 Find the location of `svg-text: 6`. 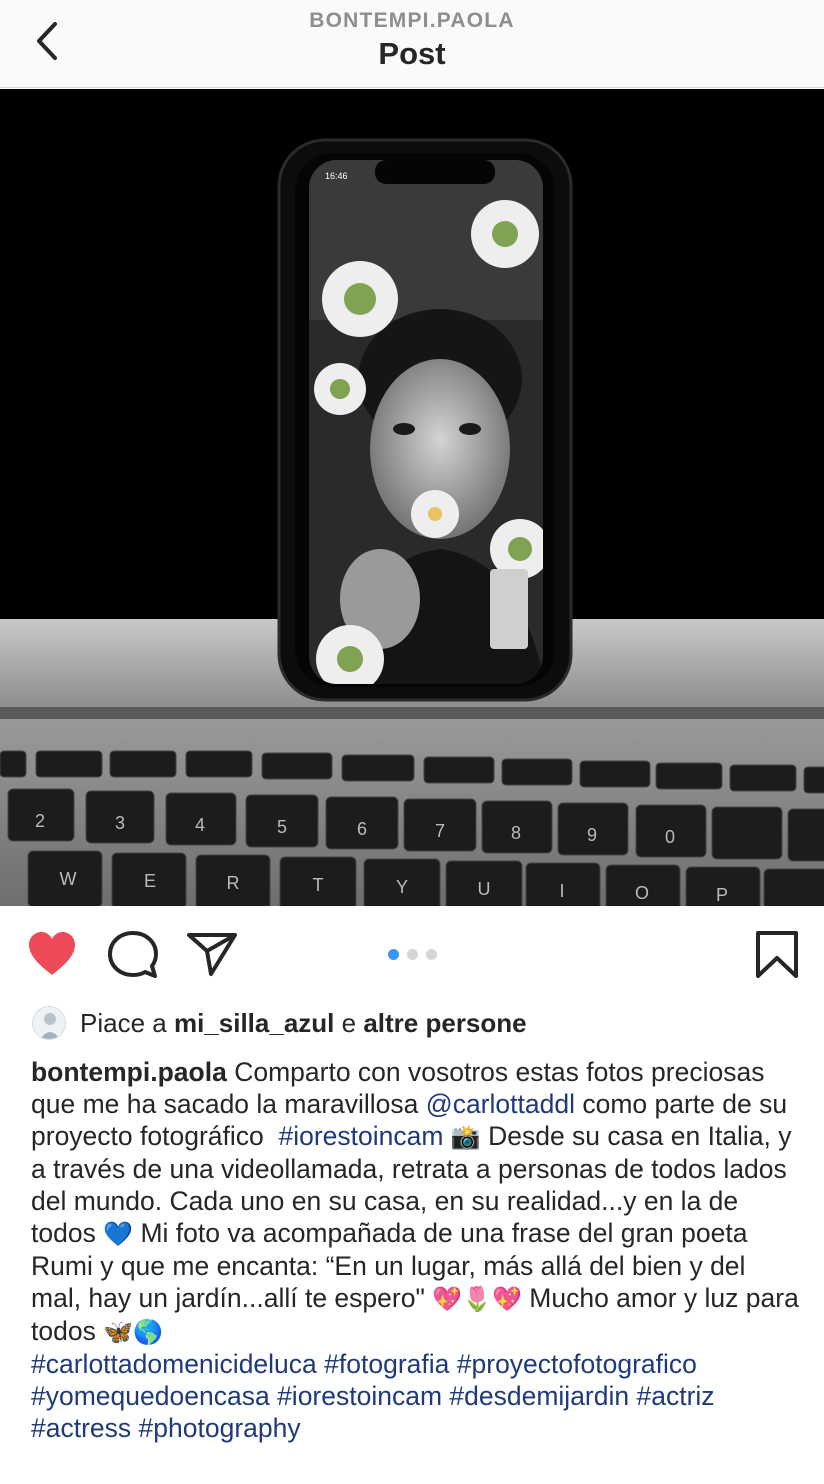

svg-text: 6 is located at coordinates (362, 829).